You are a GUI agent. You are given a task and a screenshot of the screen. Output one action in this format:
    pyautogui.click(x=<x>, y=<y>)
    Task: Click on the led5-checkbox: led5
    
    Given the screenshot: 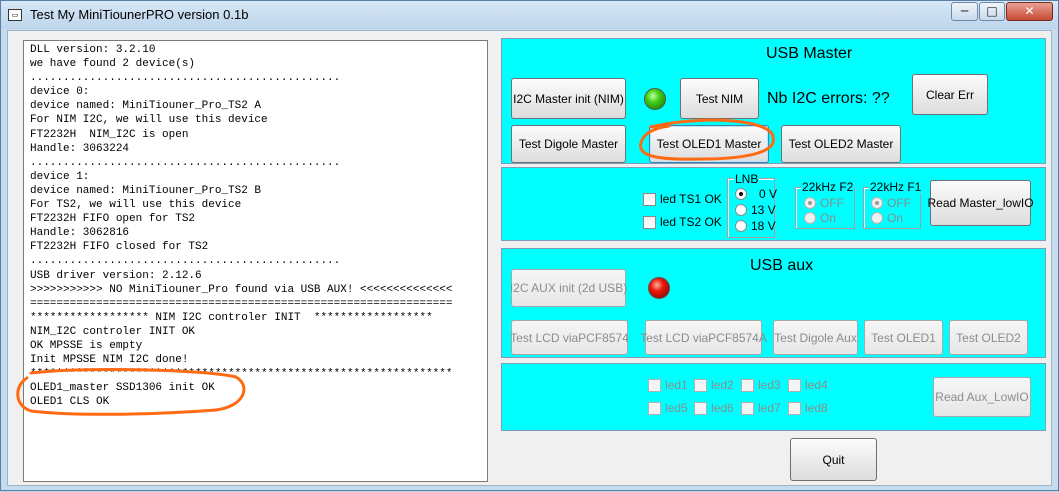 What is the action you would take?
    pyautogui.click(x=668, y=408)
    